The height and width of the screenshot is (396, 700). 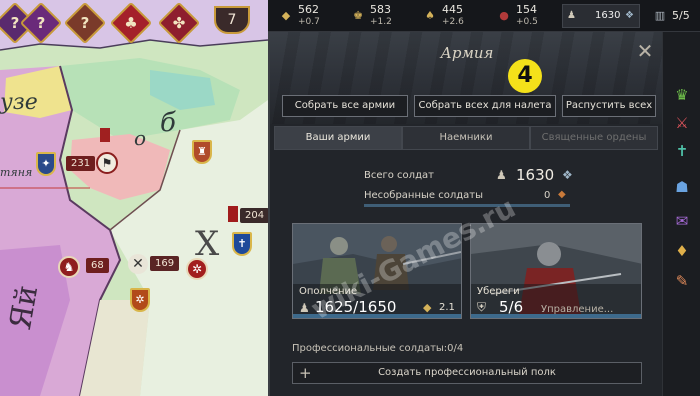 I want to click on close-icon: ✕, so click(x=645, y=51).